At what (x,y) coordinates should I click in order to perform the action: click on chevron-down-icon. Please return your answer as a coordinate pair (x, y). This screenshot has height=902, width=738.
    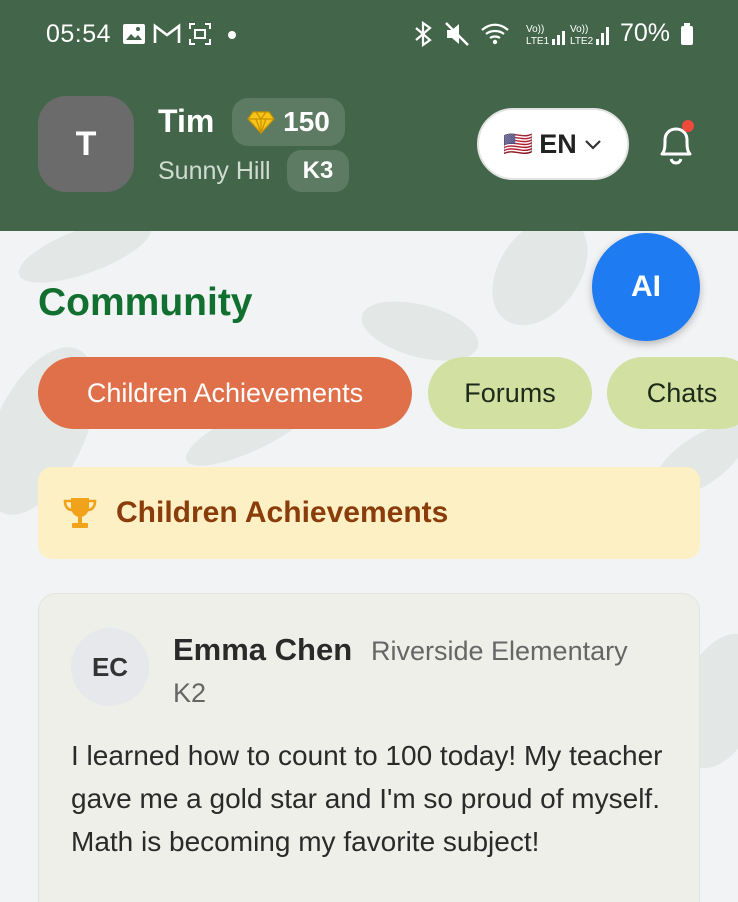
    Looking at the image, I should click on (592, 145).